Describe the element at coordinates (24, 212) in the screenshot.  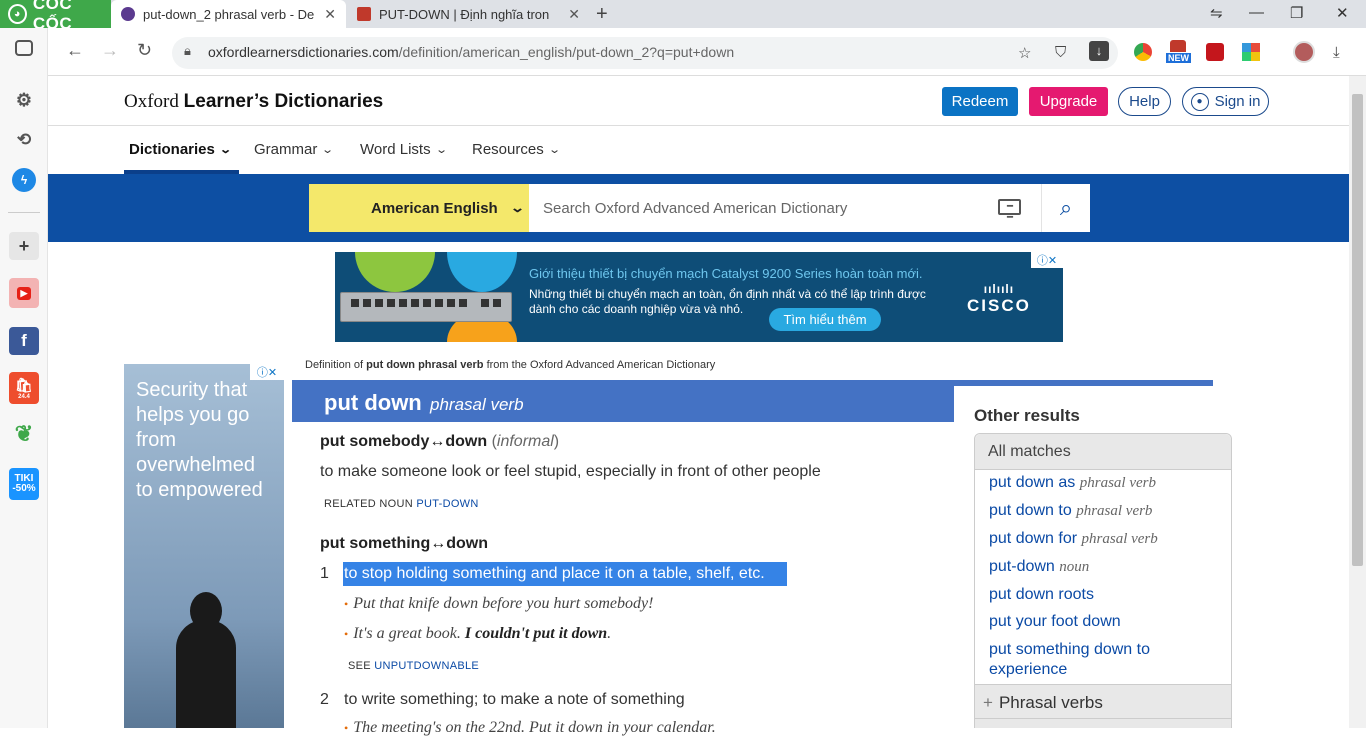
I see `sidebar-divider` at that location.